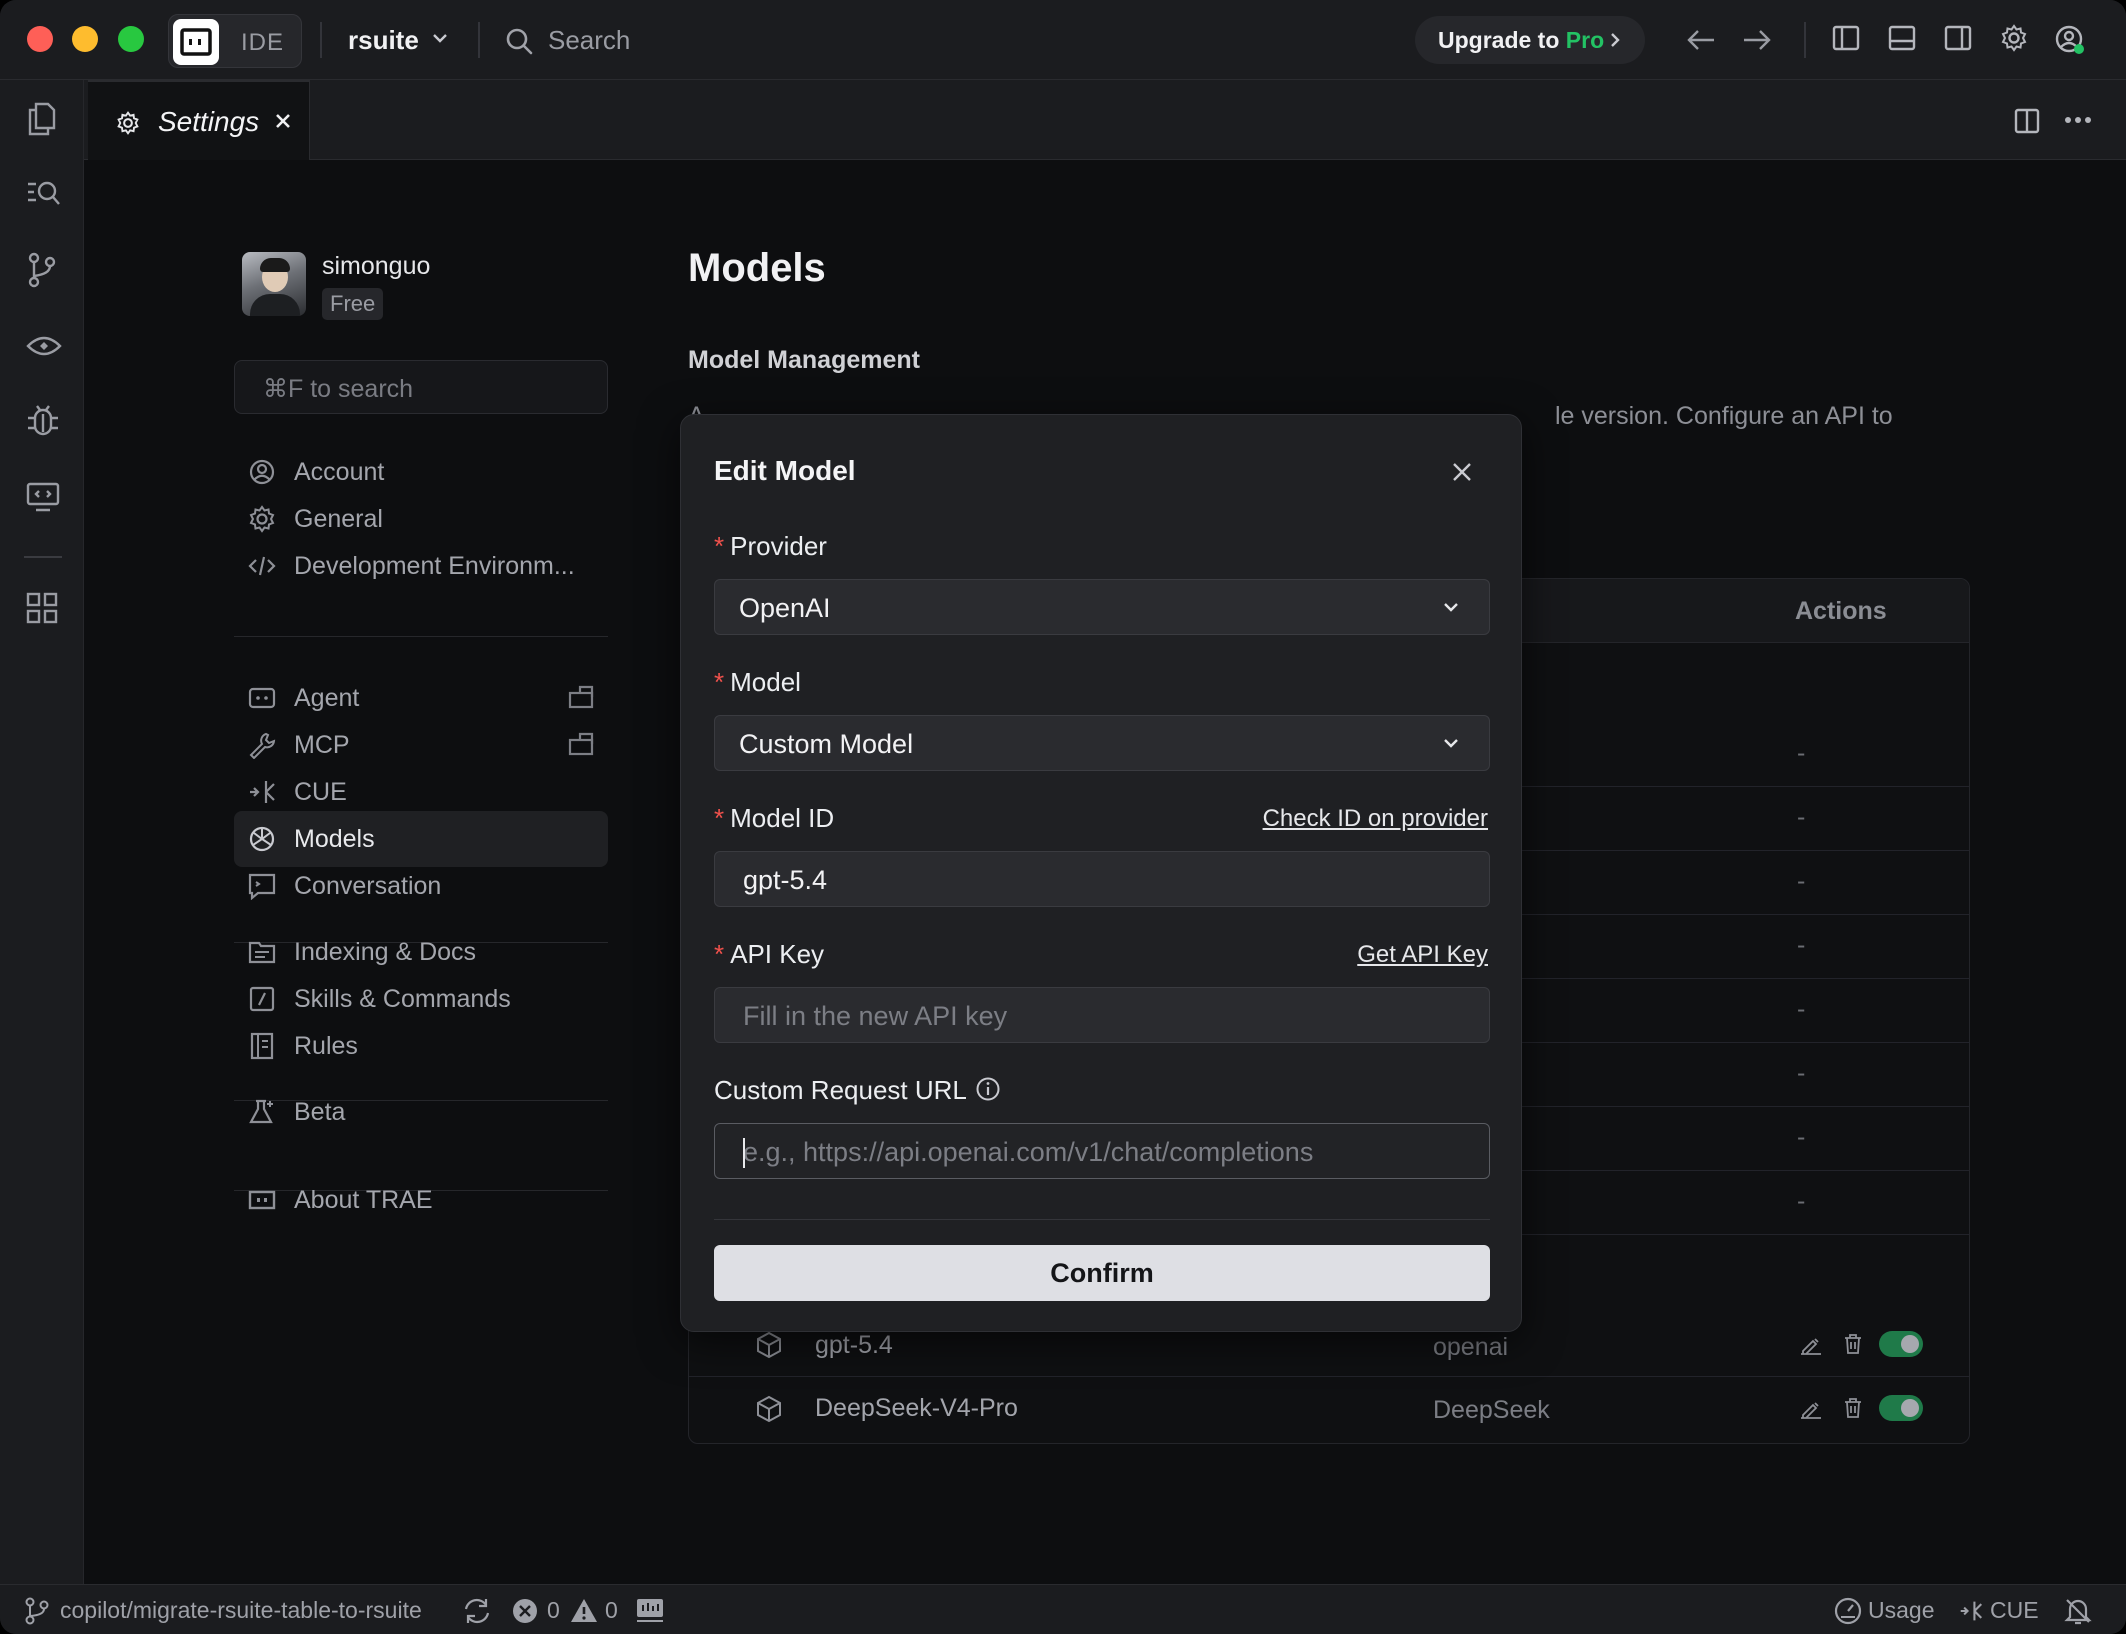 The image size is (2126, 1634). I want to click on preview-eye-icon, so click(44, 346).